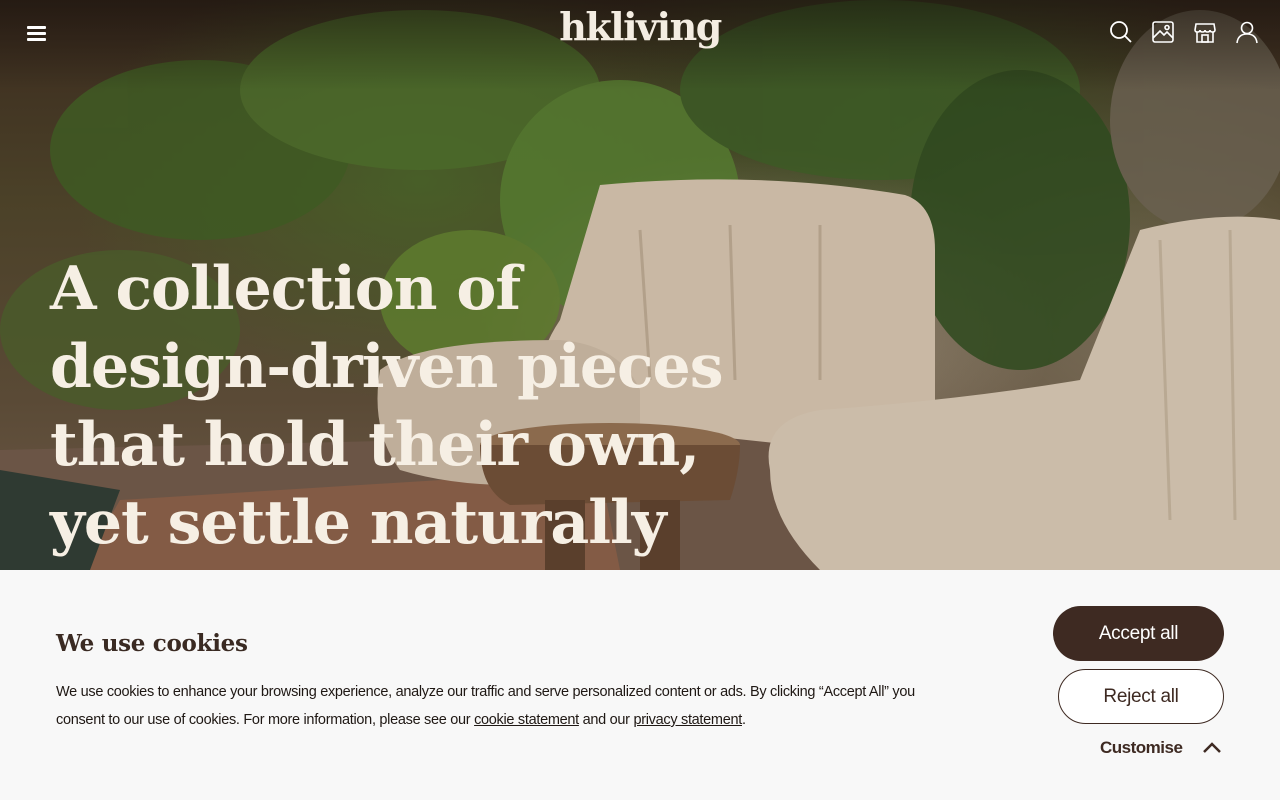 Image resolution: width=1280 pixels, height=800 pixels. What do you see at coordinates (1121, 32) in the screenshot?
I see `search-icon` at bounding box center [1121, 32].